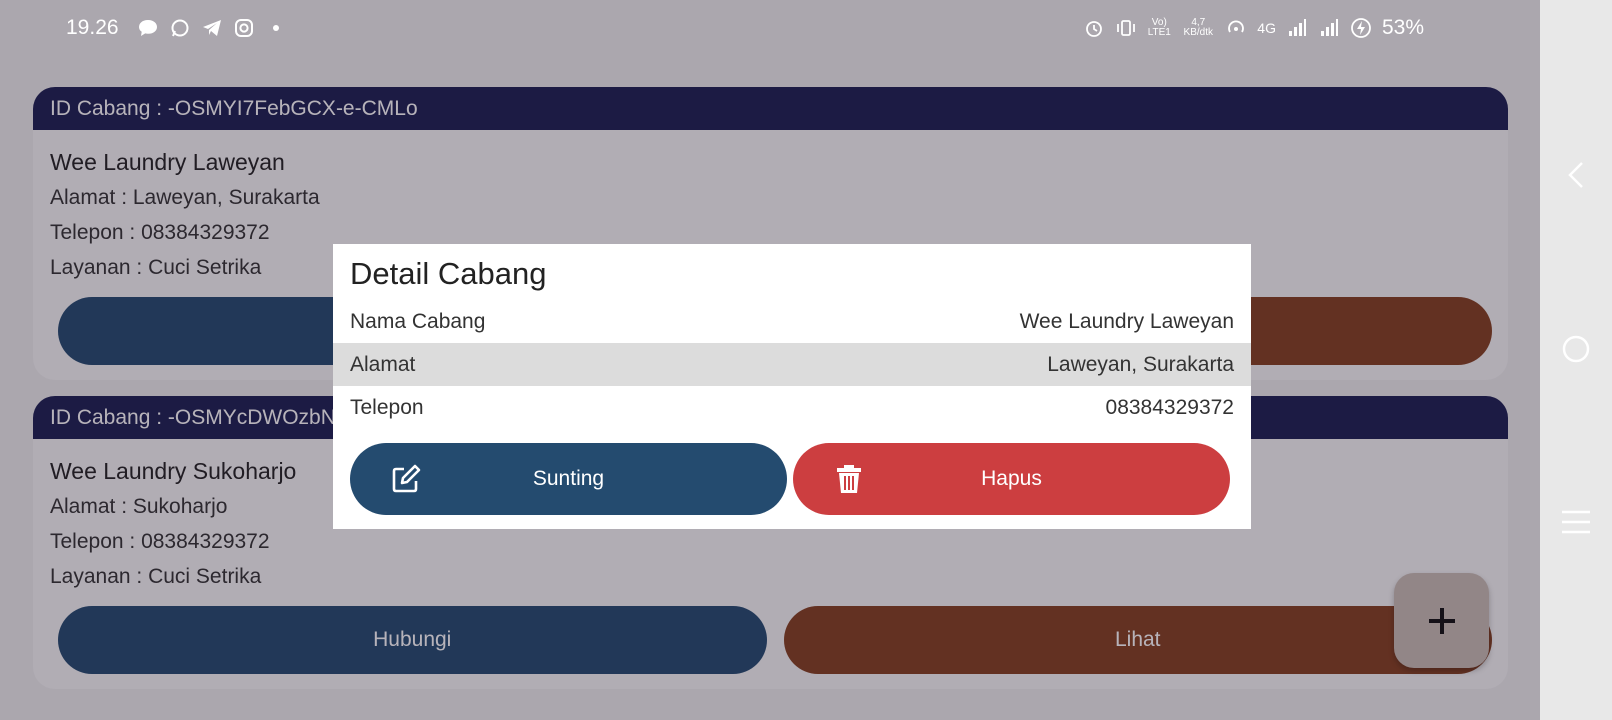  Describe the element at coordinates (1402, 27) in the screenshot. I see `battery-level: 53%` at that location.